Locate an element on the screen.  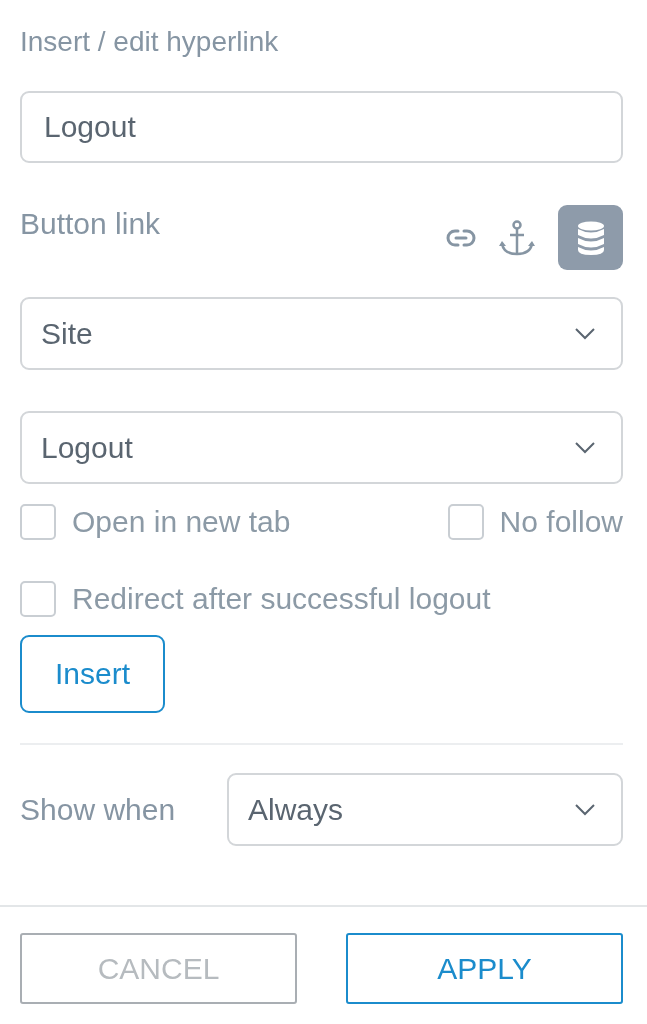
database-icon is located at coordinates (590, 237).